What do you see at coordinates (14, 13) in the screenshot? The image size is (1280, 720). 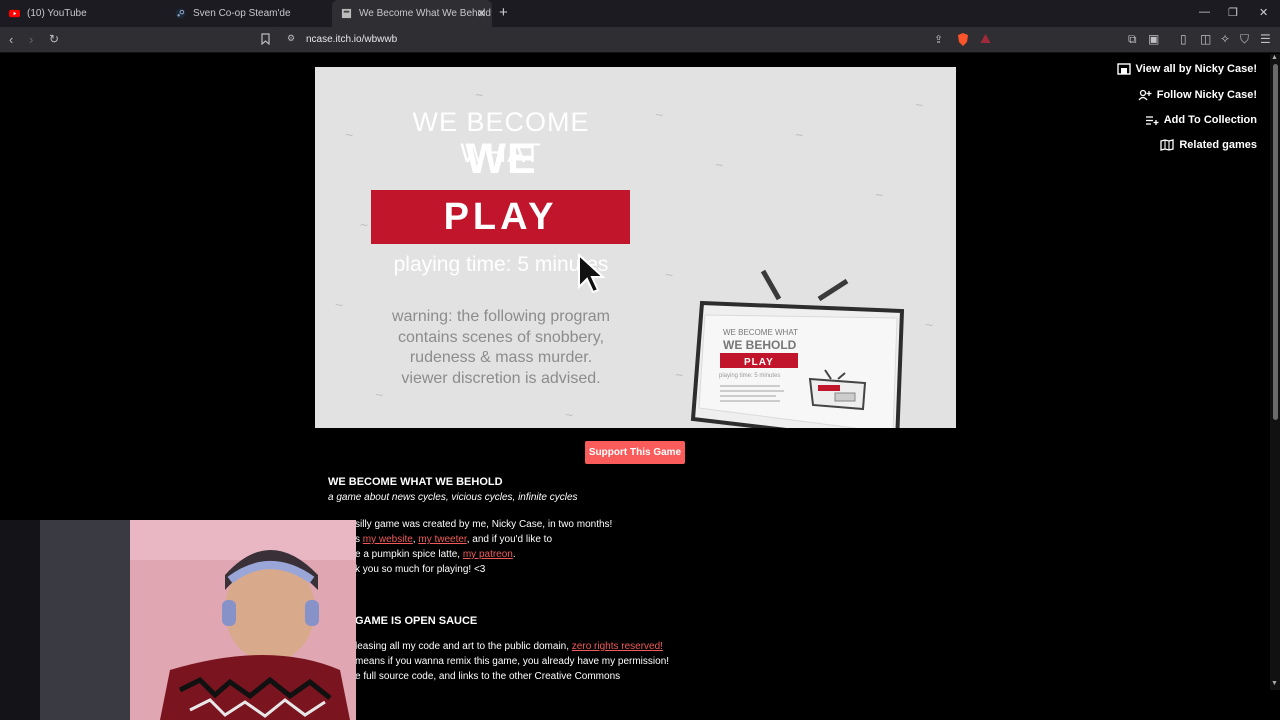 I see `youtube-icon` at bounding box center [14, 13].